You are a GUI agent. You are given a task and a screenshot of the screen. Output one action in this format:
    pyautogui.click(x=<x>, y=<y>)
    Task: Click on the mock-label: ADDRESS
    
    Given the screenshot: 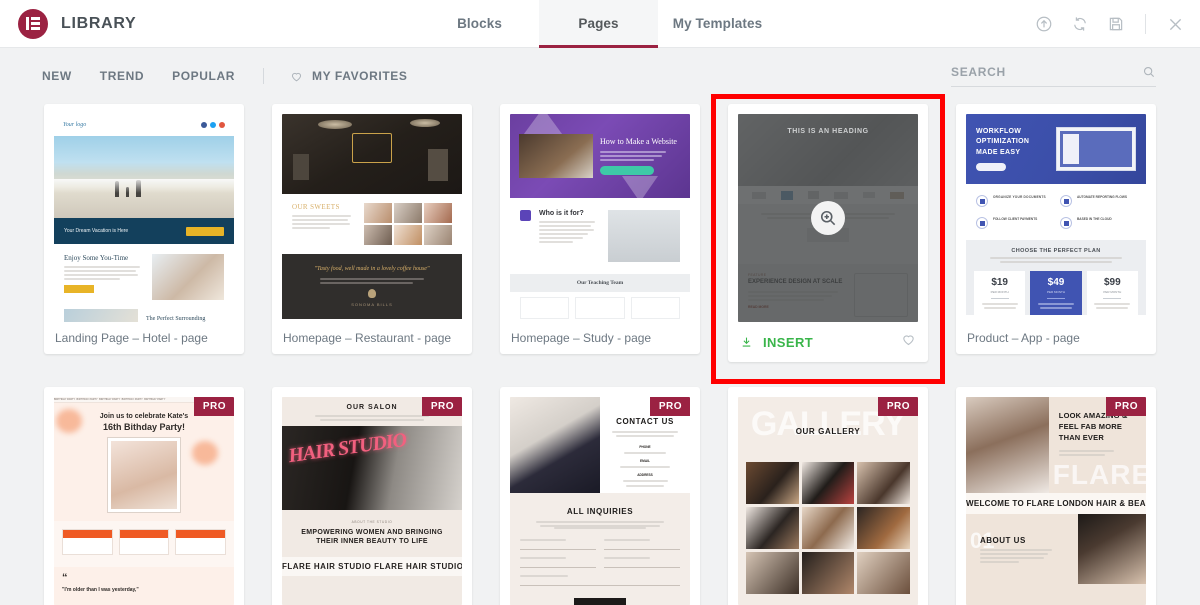 What is the action you would take?
    pyautogui.click(x=645, y=475)
    